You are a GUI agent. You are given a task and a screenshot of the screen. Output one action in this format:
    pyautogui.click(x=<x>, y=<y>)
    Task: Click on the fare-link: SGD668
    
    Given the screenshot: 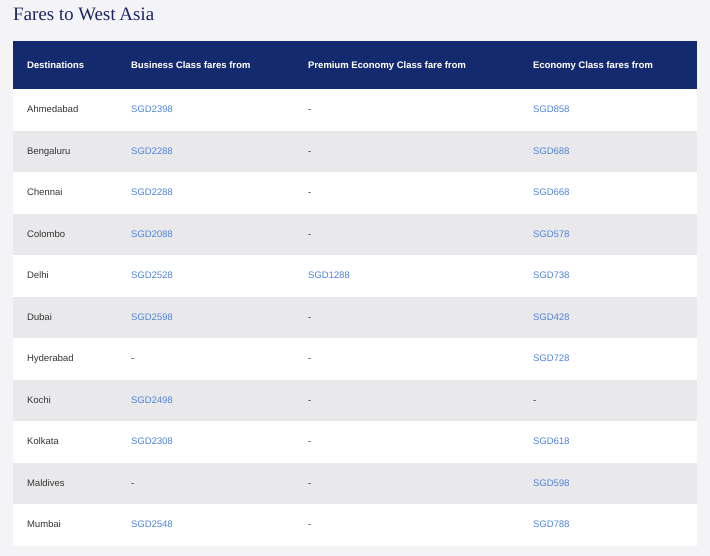 What is the action you would take?
    pyautogui.click(x=551, y=192)
    